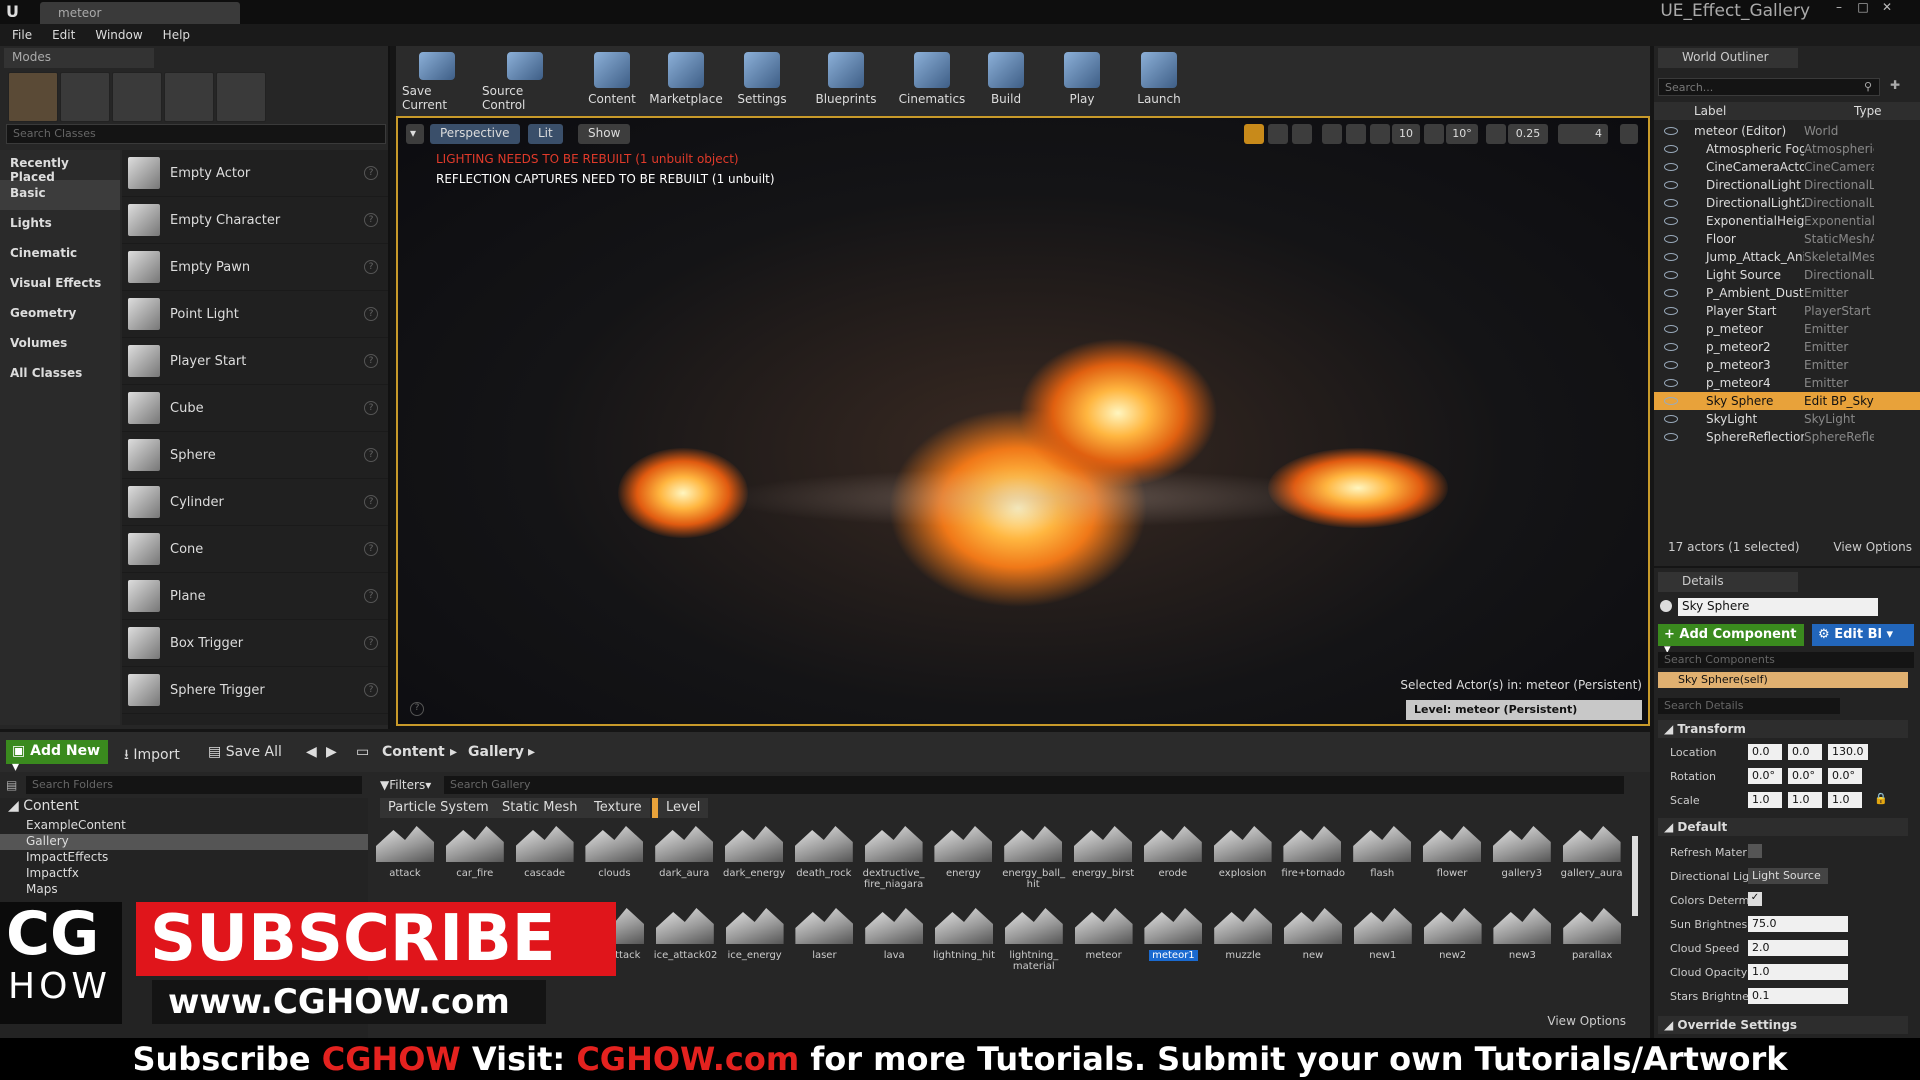  I want to click on transform-section: ◢ Transform, so click(1783, 729).